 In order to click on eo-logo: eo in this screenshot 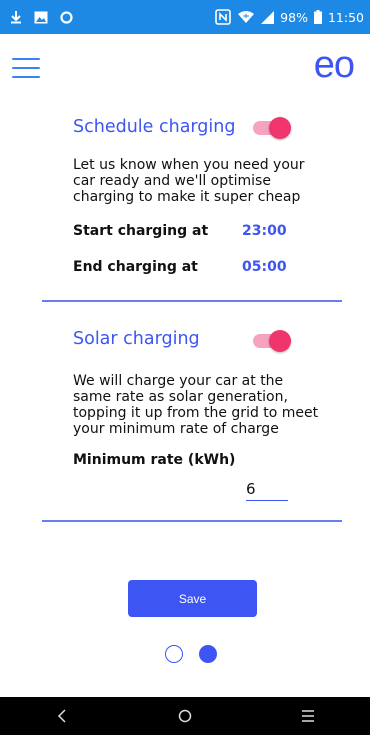, I will do `click(334, 65)`.